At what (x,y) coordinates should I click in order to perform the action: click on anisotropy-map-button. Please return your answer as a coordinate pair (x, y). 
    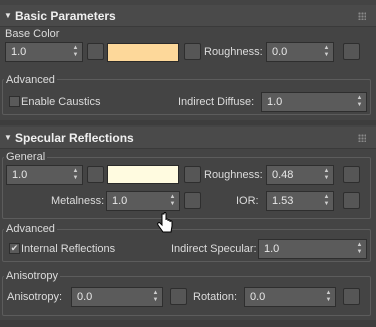
    Looking at the image, I should click on (178, 296).